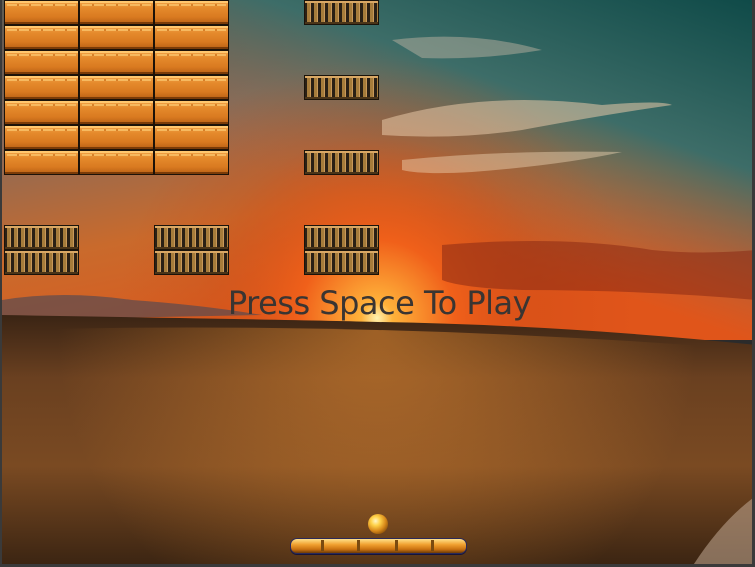 The width and height of the screenshot is (755, 567). What do you see at coordinates (378, 546) in the screenshot?
I see `paddle-icon` at bounding box center [378, 546].